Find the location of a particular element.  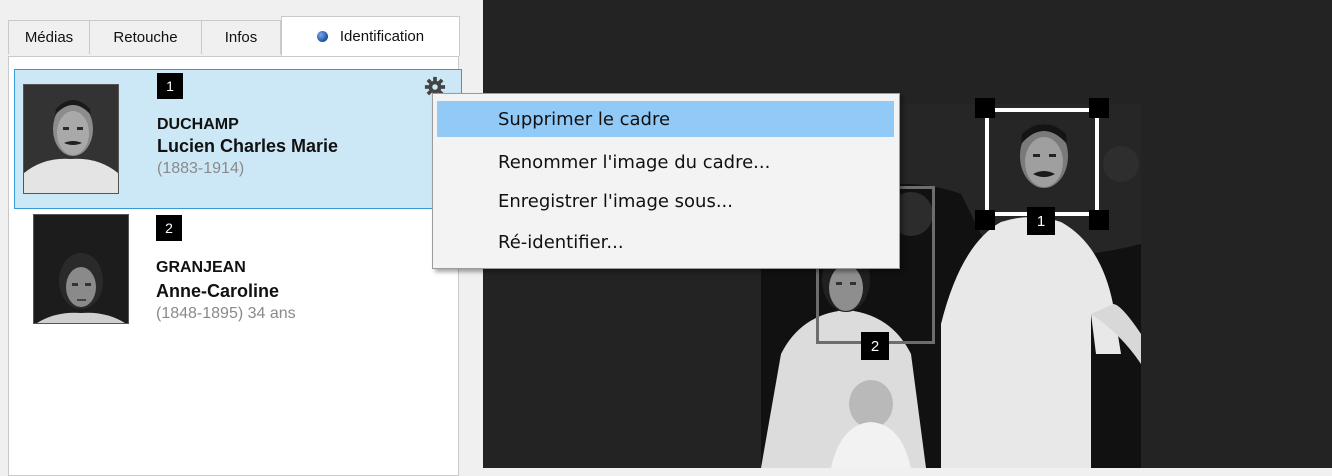

face-frame-label: 1 is located at coordinates (1041, 221).